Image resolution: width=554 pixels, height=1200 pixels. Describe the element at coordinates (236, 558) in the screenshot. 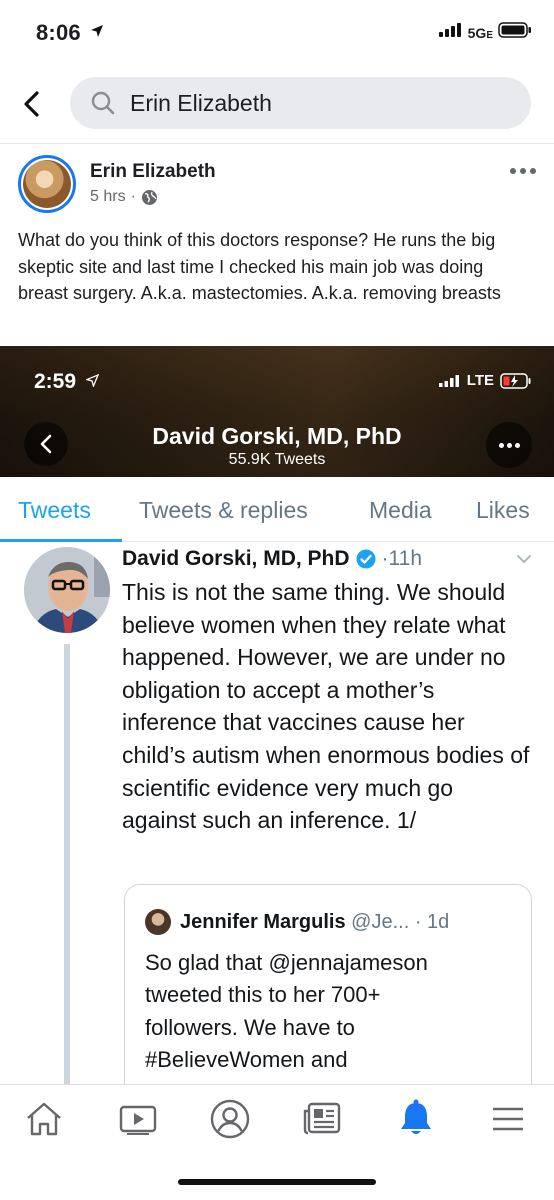

I see `tweet-author-name: David Gorski, MD, PhD` at that location.